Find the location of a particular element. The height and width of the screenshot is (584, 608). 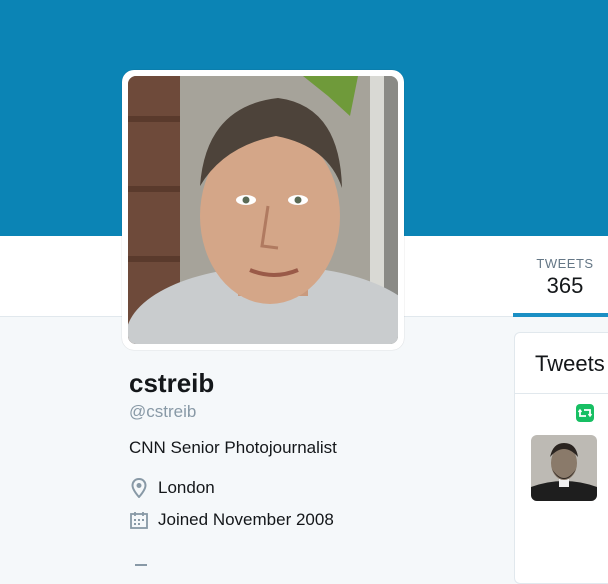

tab-tweets: TWEETS 365 is located at coordinates (560, 276).